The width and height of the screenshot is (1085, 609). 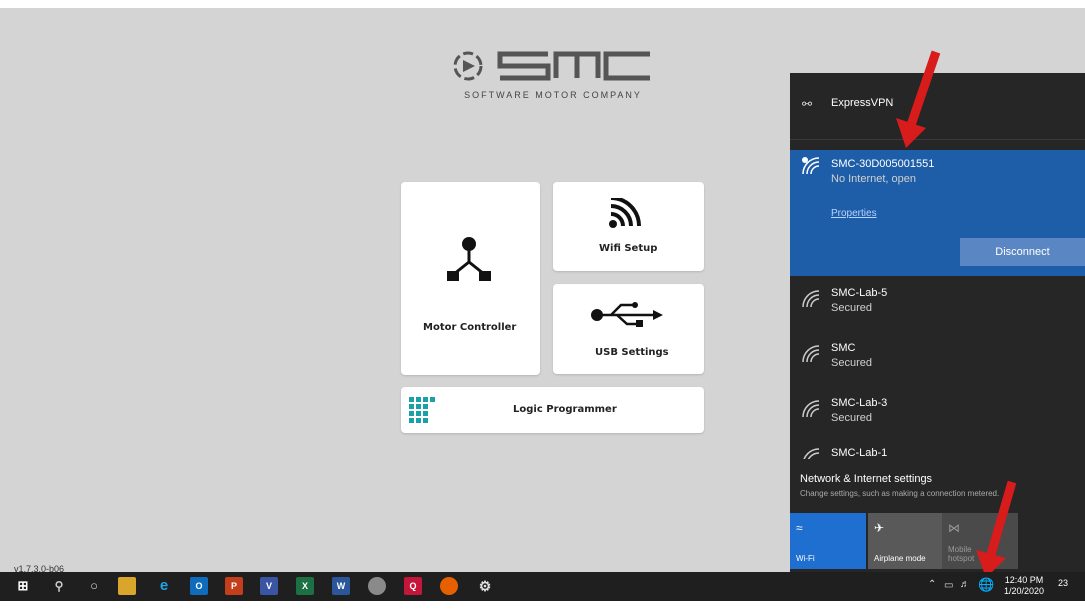 What do you see at coordinates (937, 311) in the screenshot?
I see `network-item: SMC-Lab-5 Secured` at bounding box center [937, 311].